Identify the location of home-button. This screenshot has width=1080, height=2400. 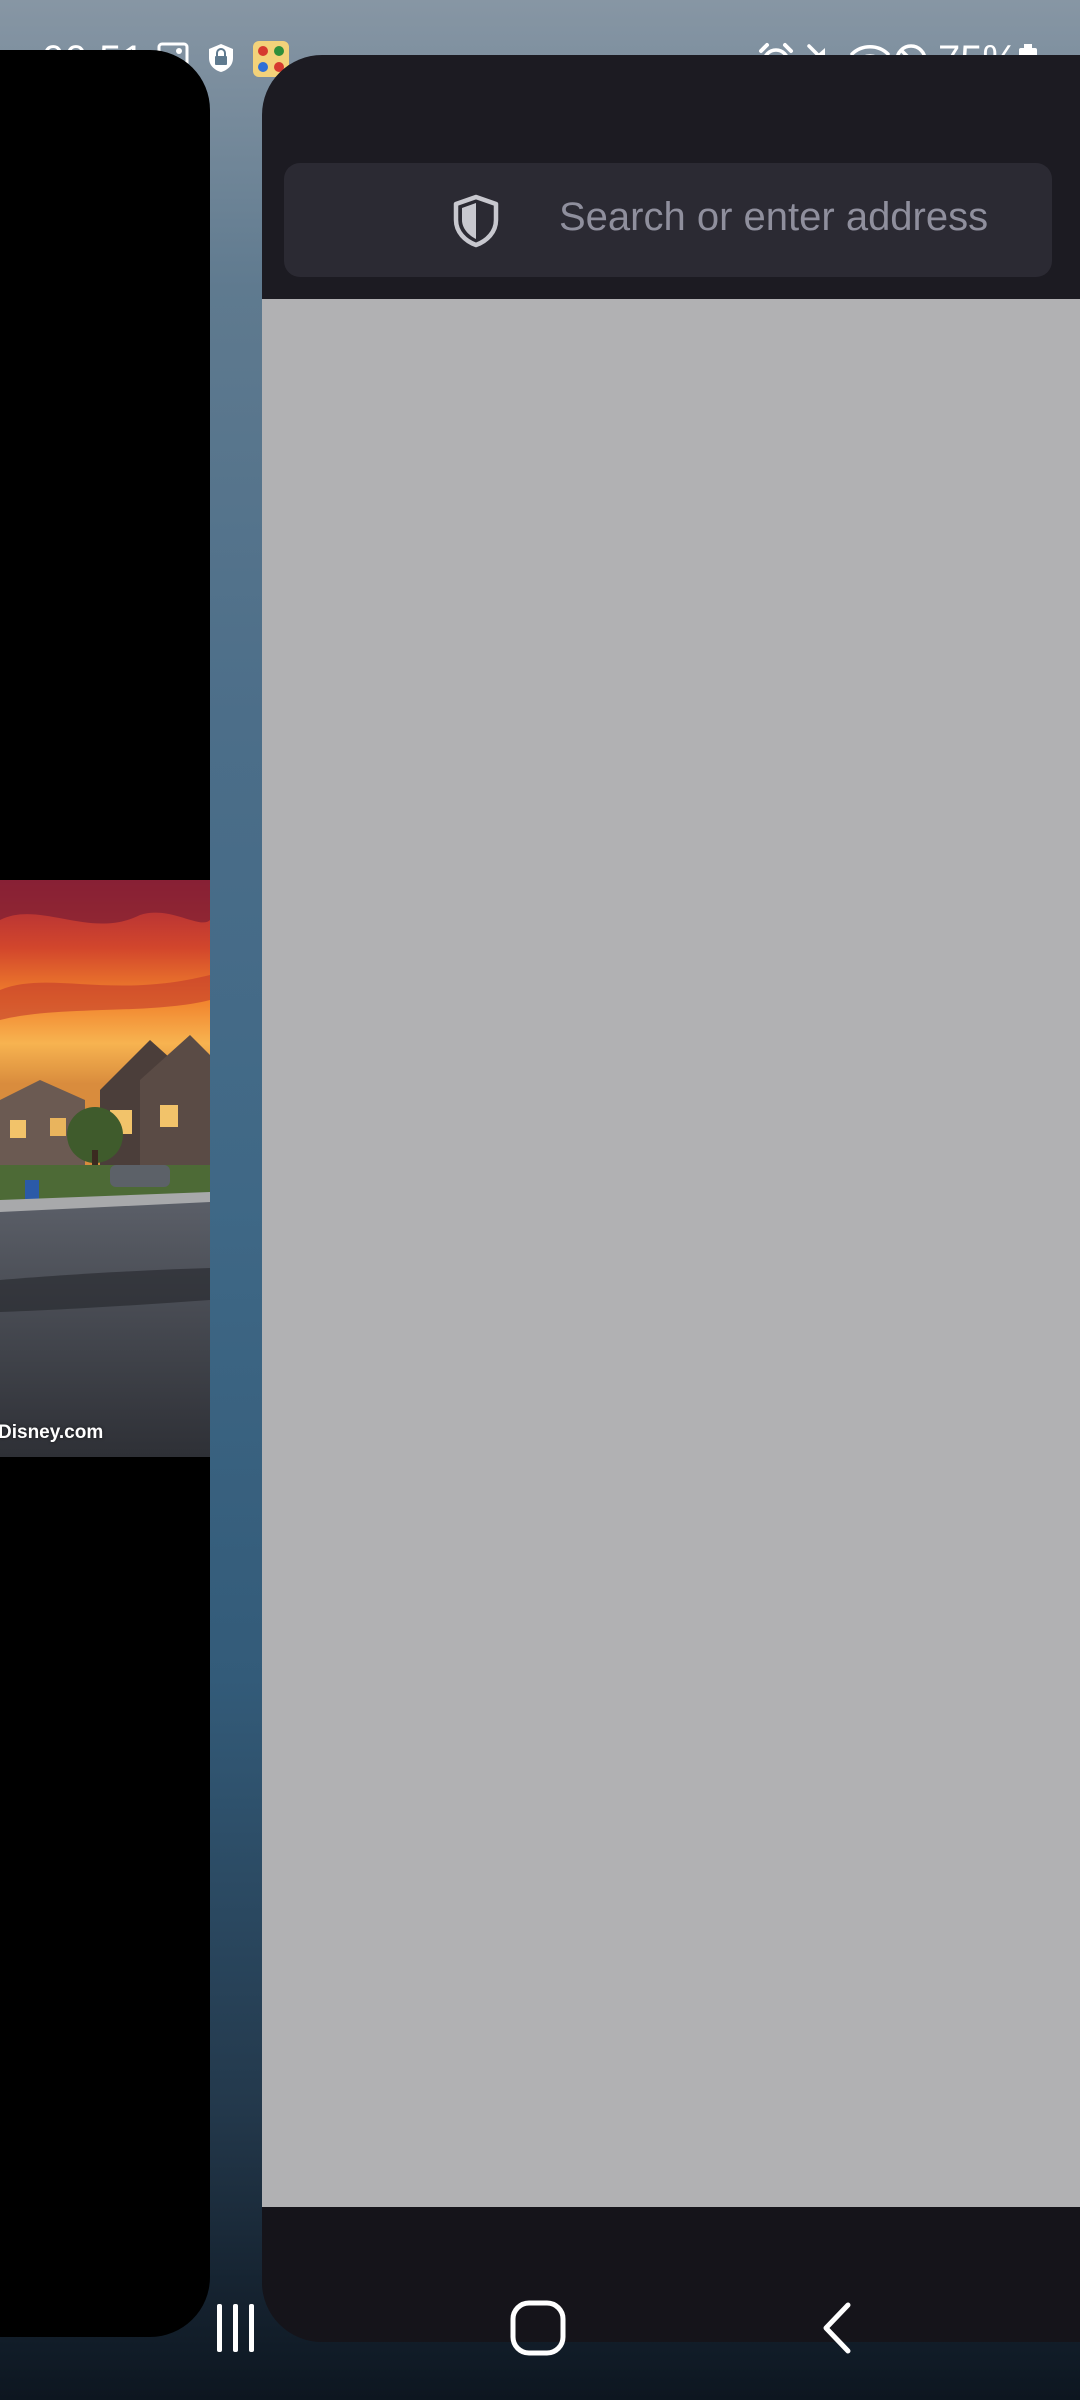
(538, 2328).